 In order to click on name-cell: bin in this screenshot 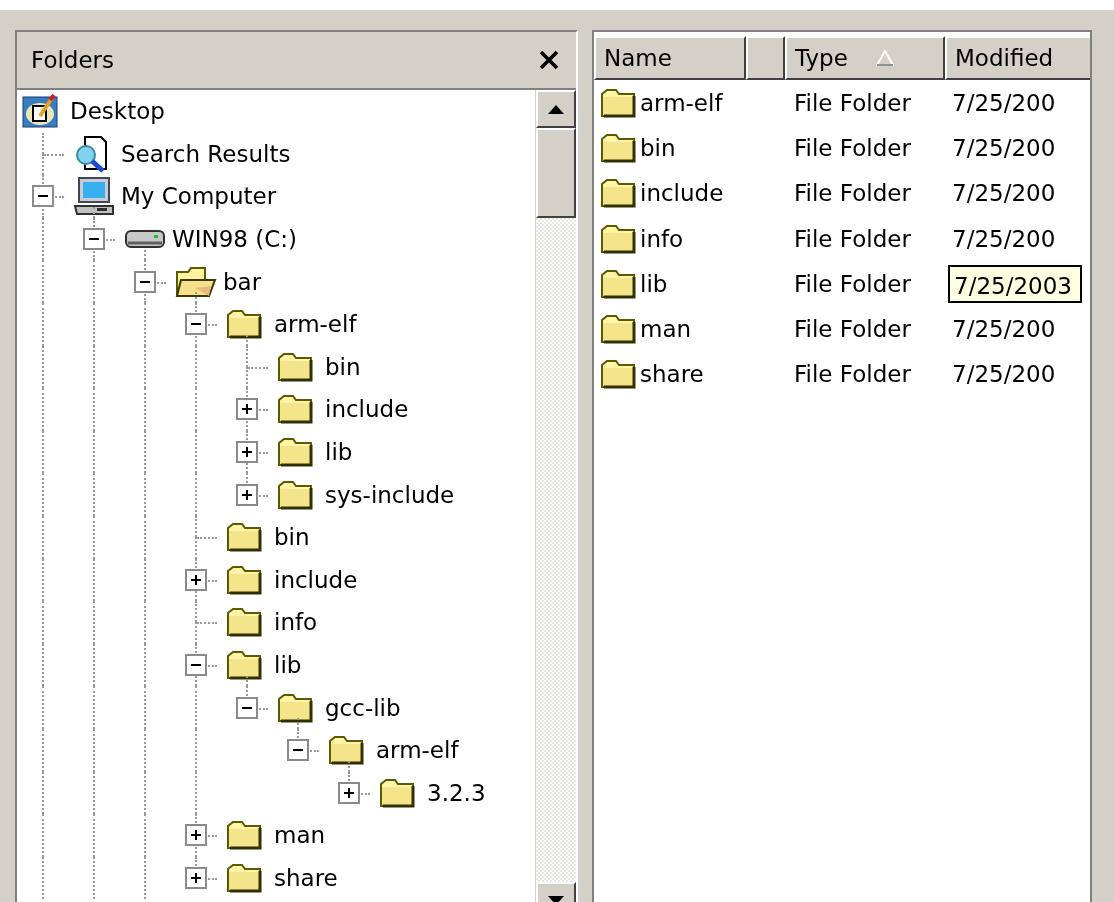, I will do `click(690, 147)`.